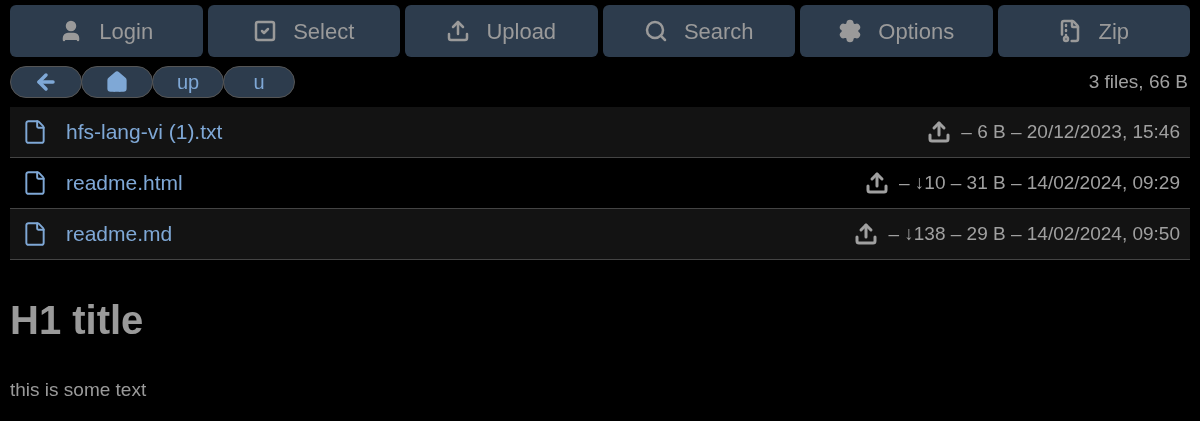 The width and height of the screenshot is (1200, 421). Describe the element at coordinates (1070, 131) in the screenshot. I see `file-details: – 6 B – 20/12/2023, 15:46` at that location.